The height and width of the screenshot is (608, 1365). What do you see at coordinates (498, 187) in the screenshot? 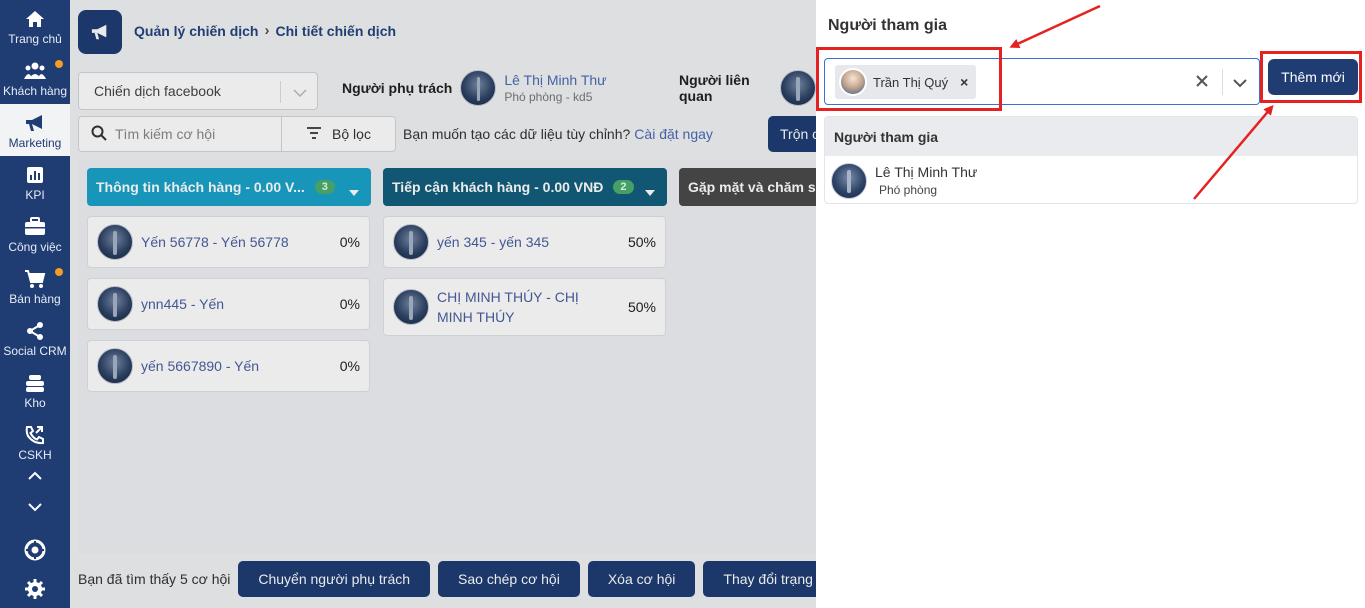
I see `column-title: Tiếp cận khách hàng - 0.00 VNĐ` at bounding box center [498, 187].